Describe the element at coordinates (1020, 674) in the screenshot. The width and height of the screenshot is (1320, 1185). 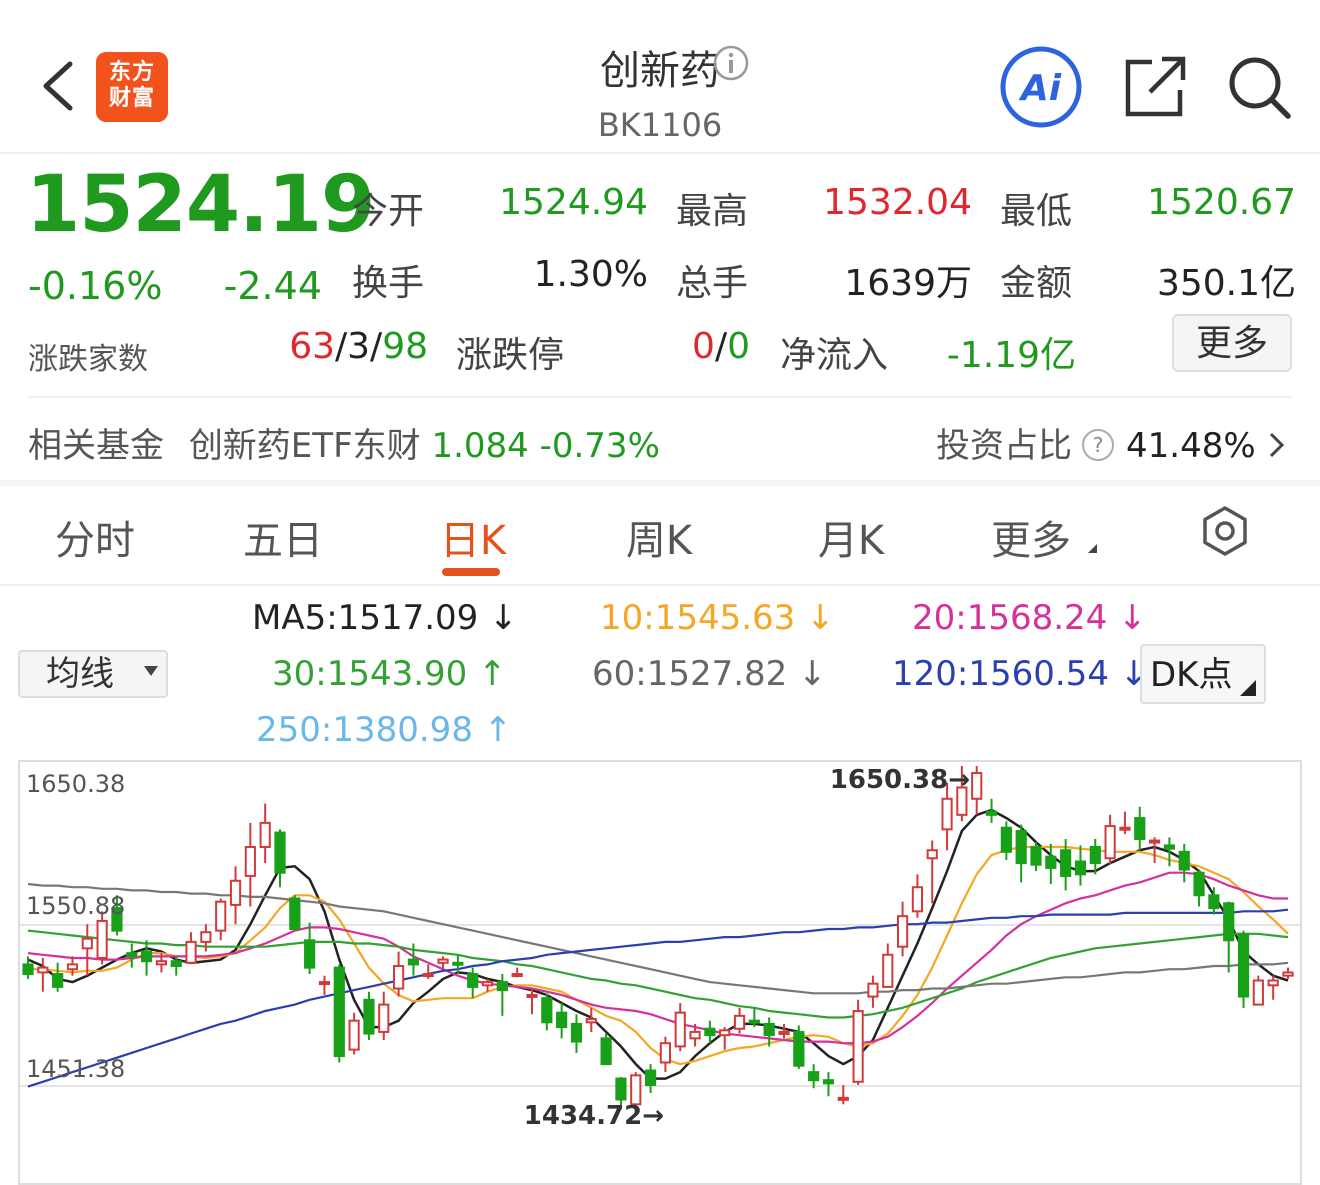
I see `ma120-value: 120:1560.54 ↓` at that location.